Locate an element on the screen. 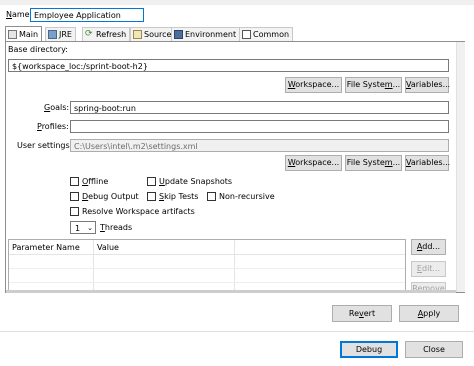 The image size is (474, 366). main-tab-icon is located at coordinates (12, 34).